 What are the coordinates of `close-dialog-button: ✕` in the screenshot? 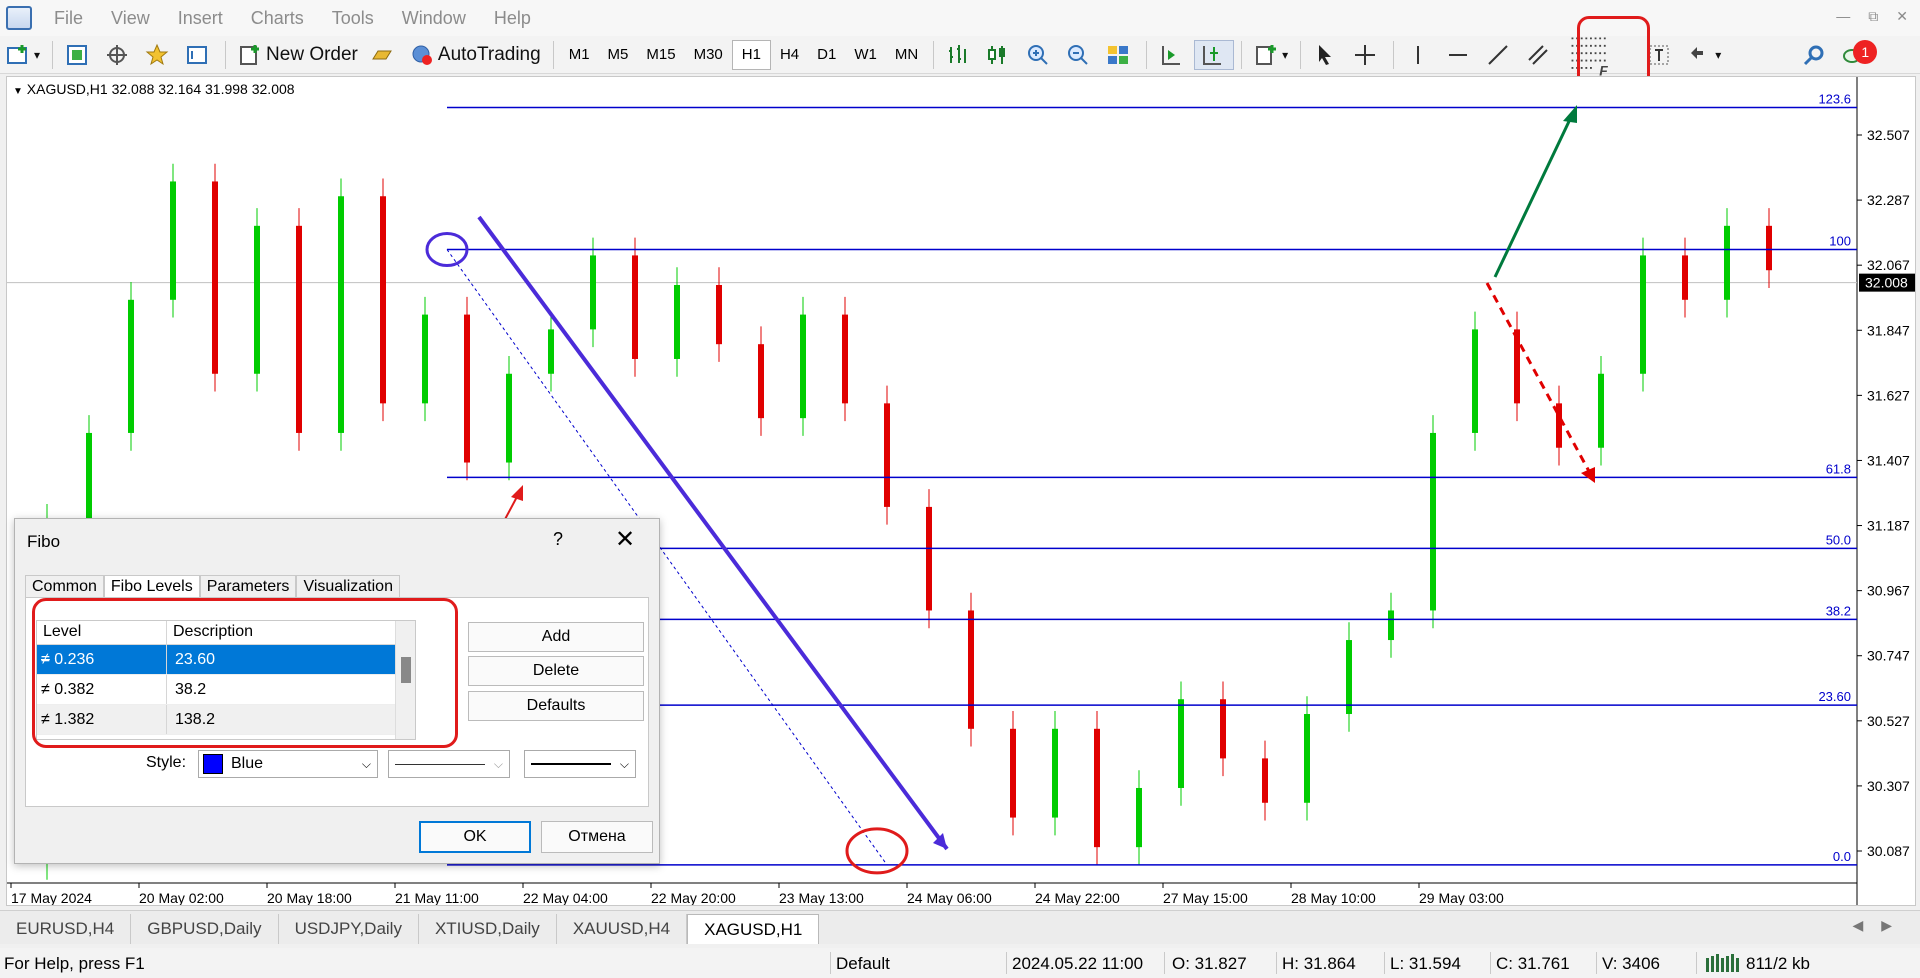 It's located at (625, 539).